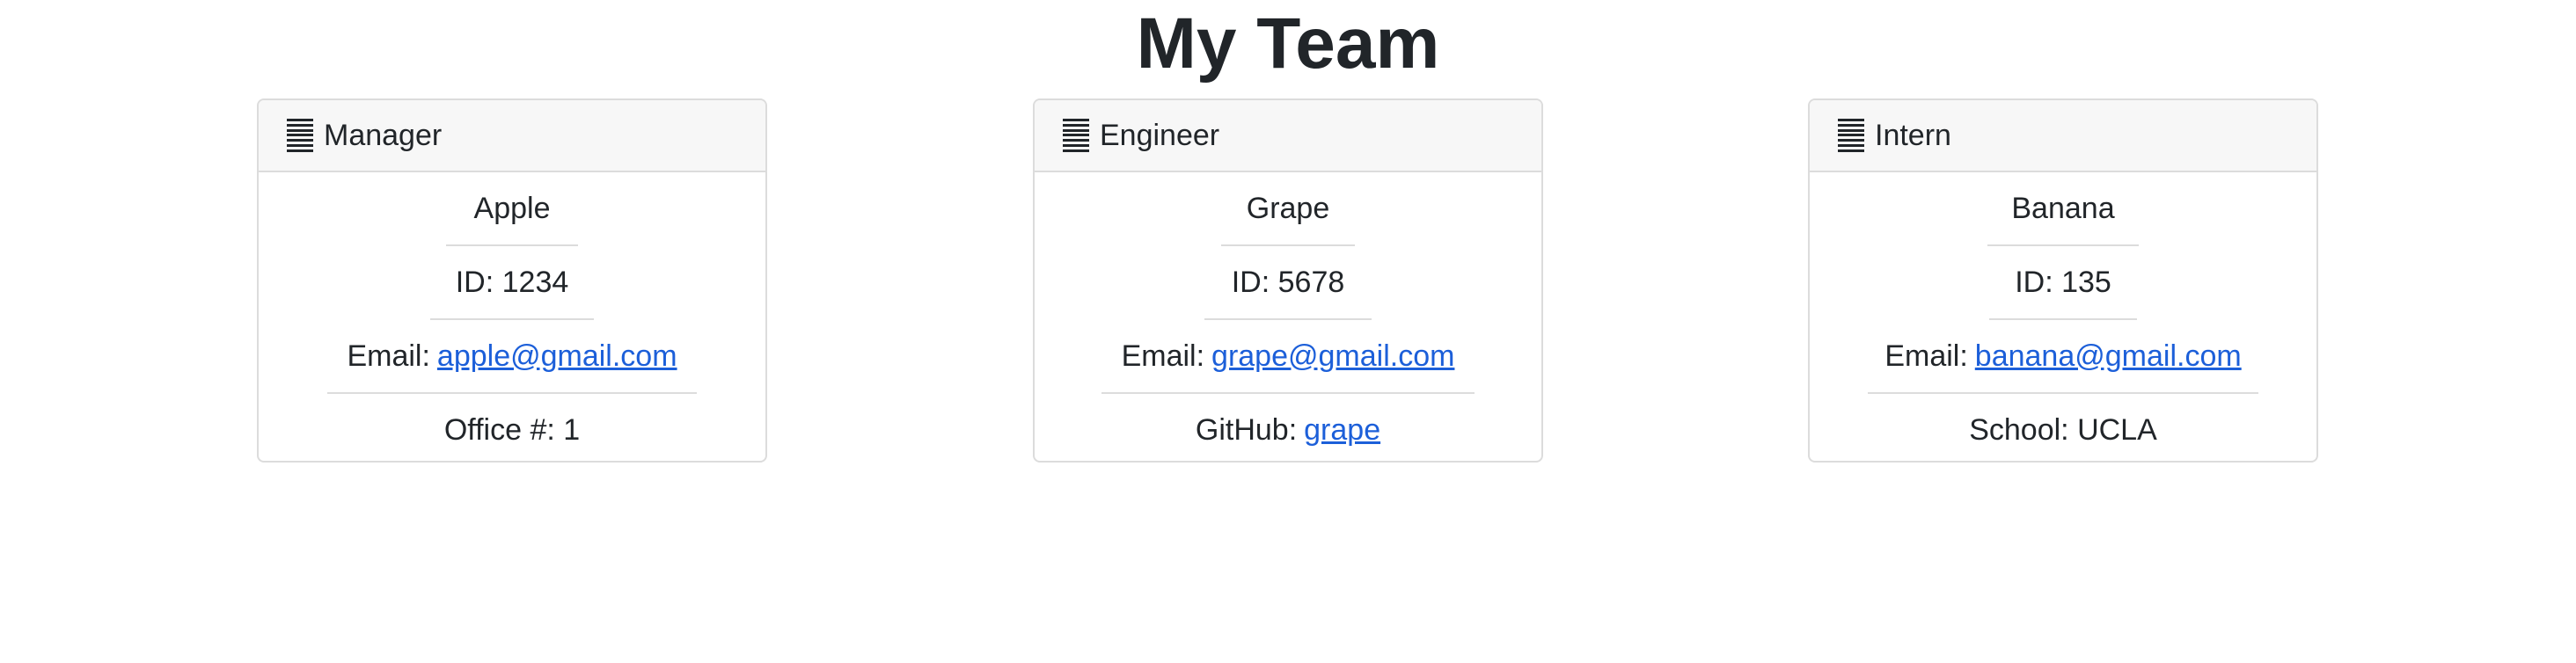  Describe the element at coordinates (1288, 44) in the screenshot. I see `page-title: My Team` at that location.